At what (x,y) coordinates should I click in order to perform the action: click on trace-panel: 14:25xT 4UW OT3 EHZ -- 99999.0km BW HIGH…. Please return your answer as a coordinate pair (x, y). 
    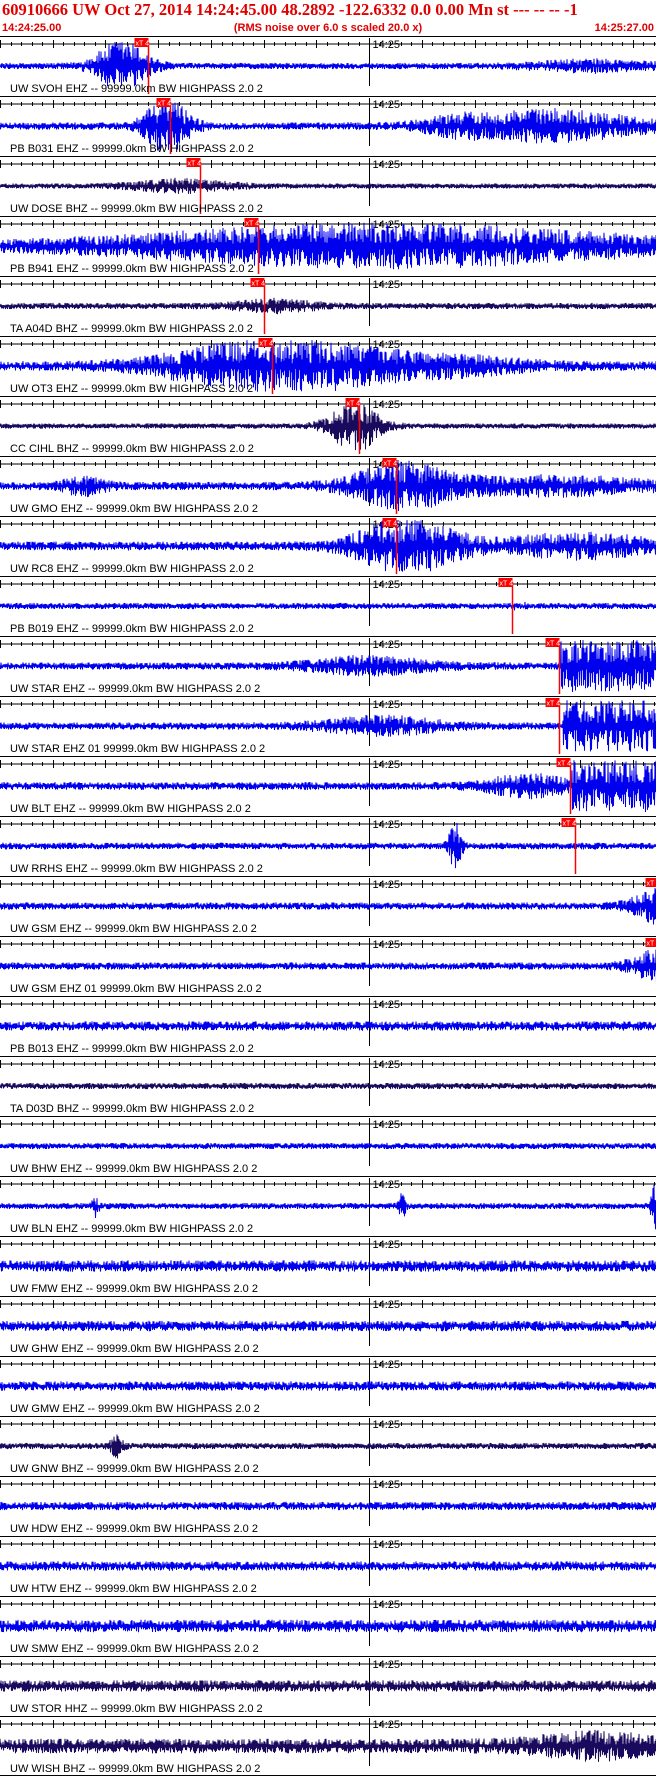
    Looking at the image, I should click on (328, 365).